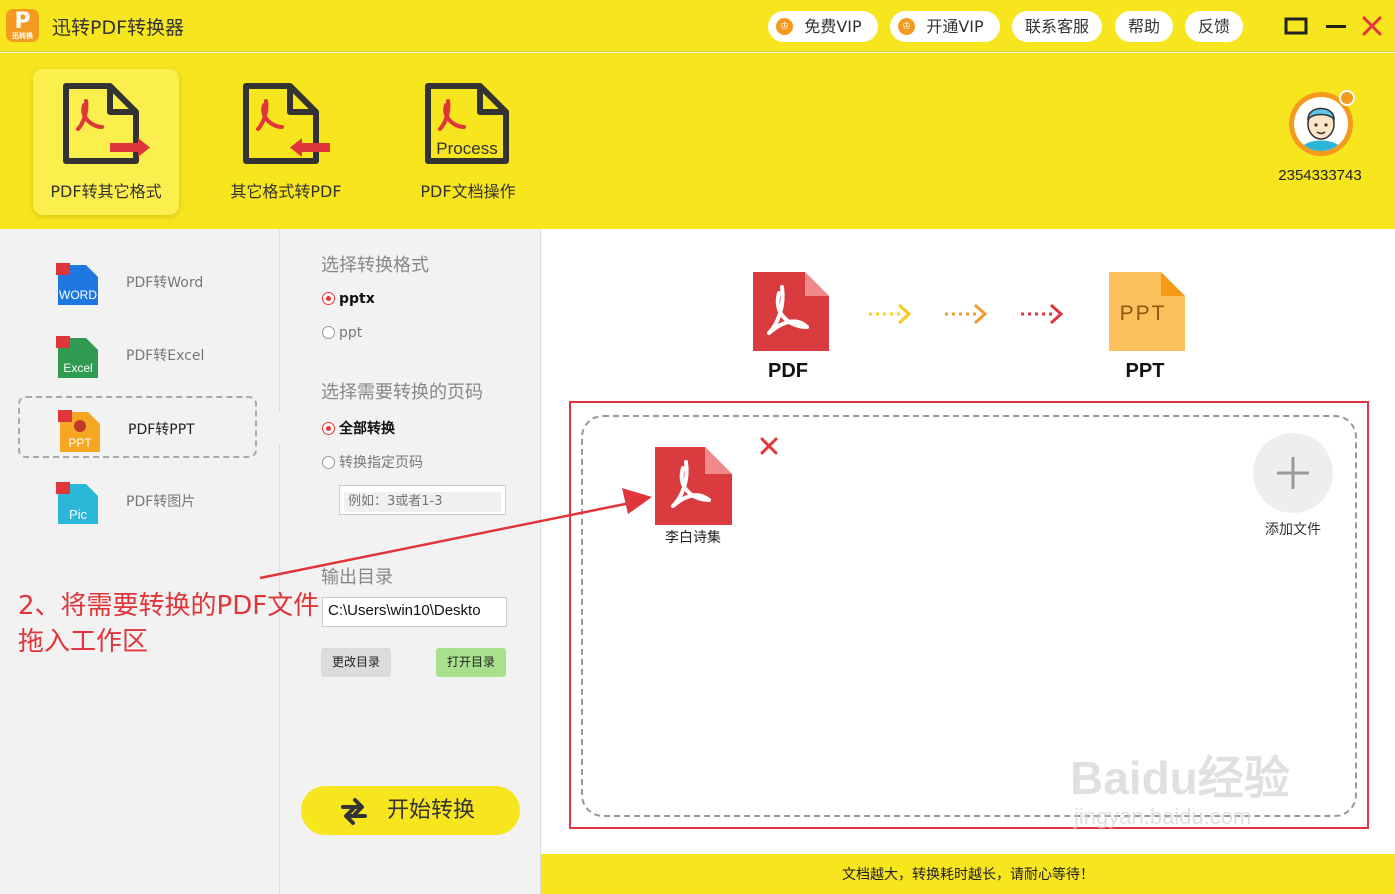 The width and height of the screenshot is (1395, 894). I want to click on page-radio-all: 全部转换, so click(358, 428).